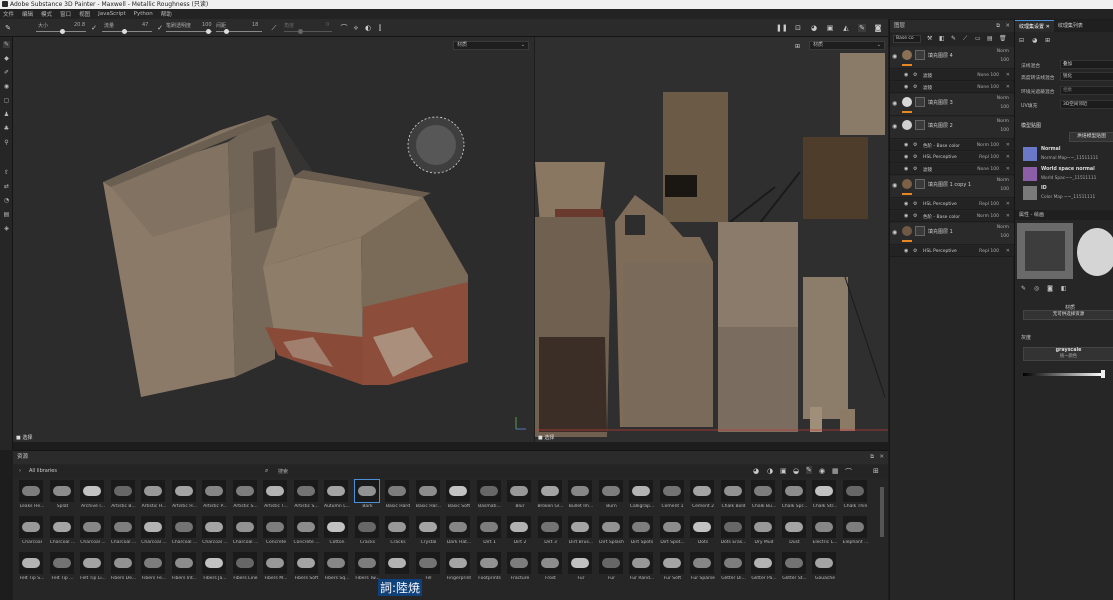 The width and height of the screenshot is (1113, 600). I want to click on brush-asset: Chalk Bold, so click(732, 496).